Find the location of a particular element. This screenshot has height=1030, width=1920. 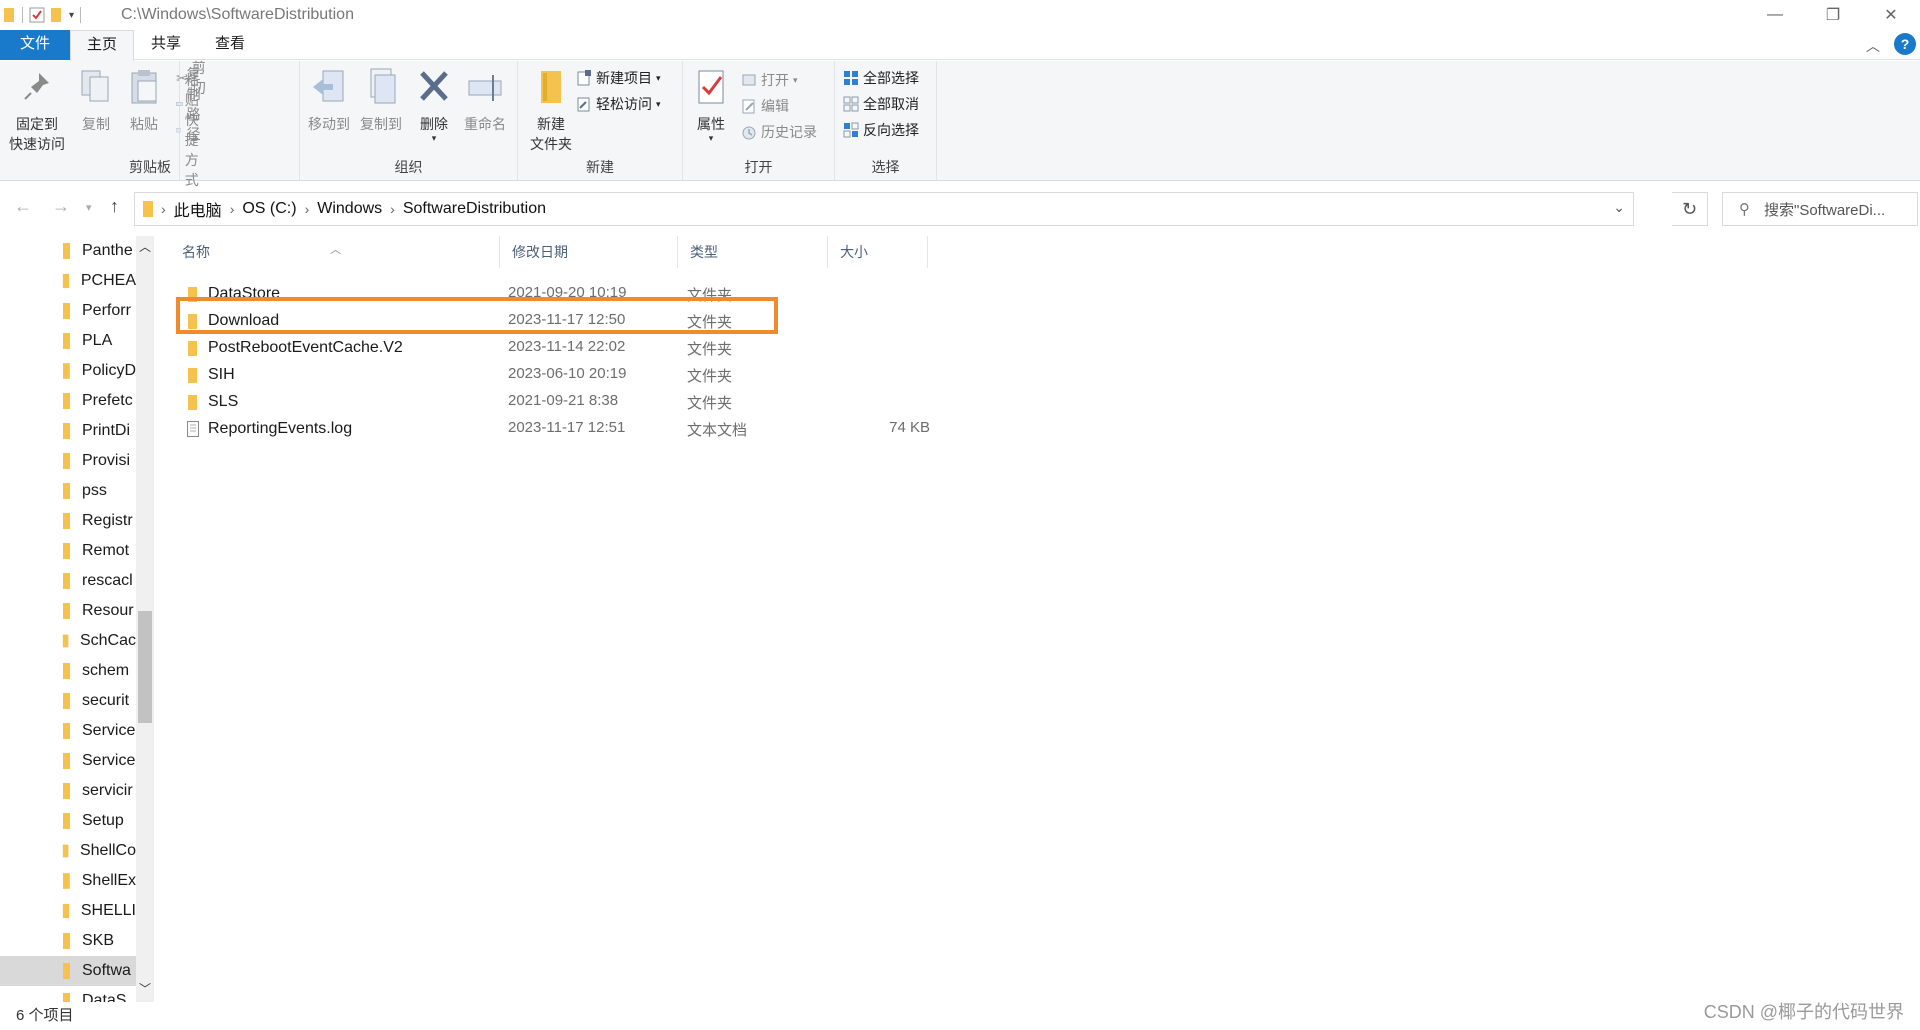

new-folder-button: 新建 文件夹 is located at coordinates (551, 110).